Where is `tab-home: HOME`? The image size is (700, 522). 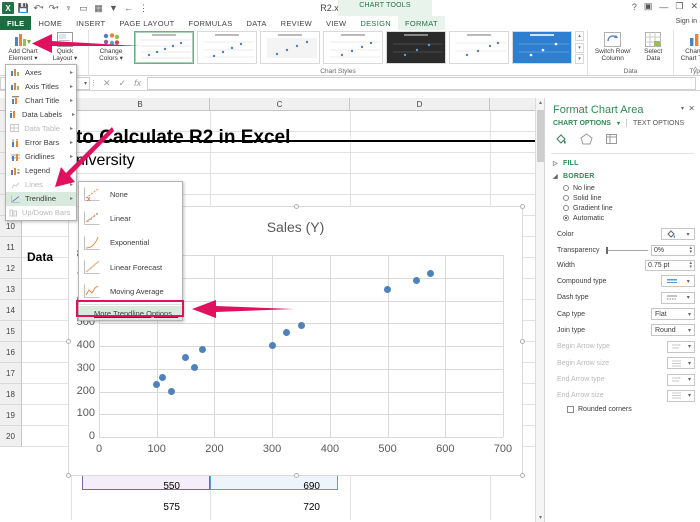 tab-home: HOME is located at coordinates (50, 23).